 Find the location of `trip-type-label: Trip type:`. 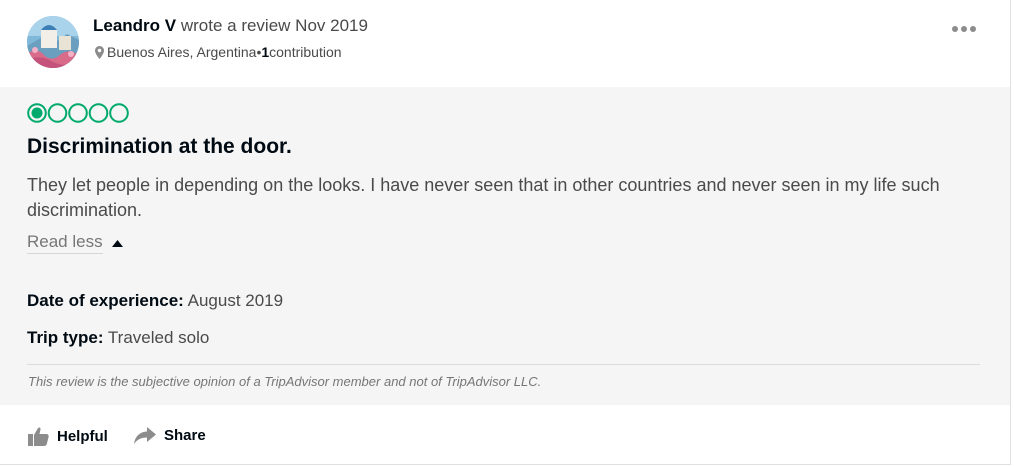

trip-type-label: Trip type: is located at coordinates (65, 337).